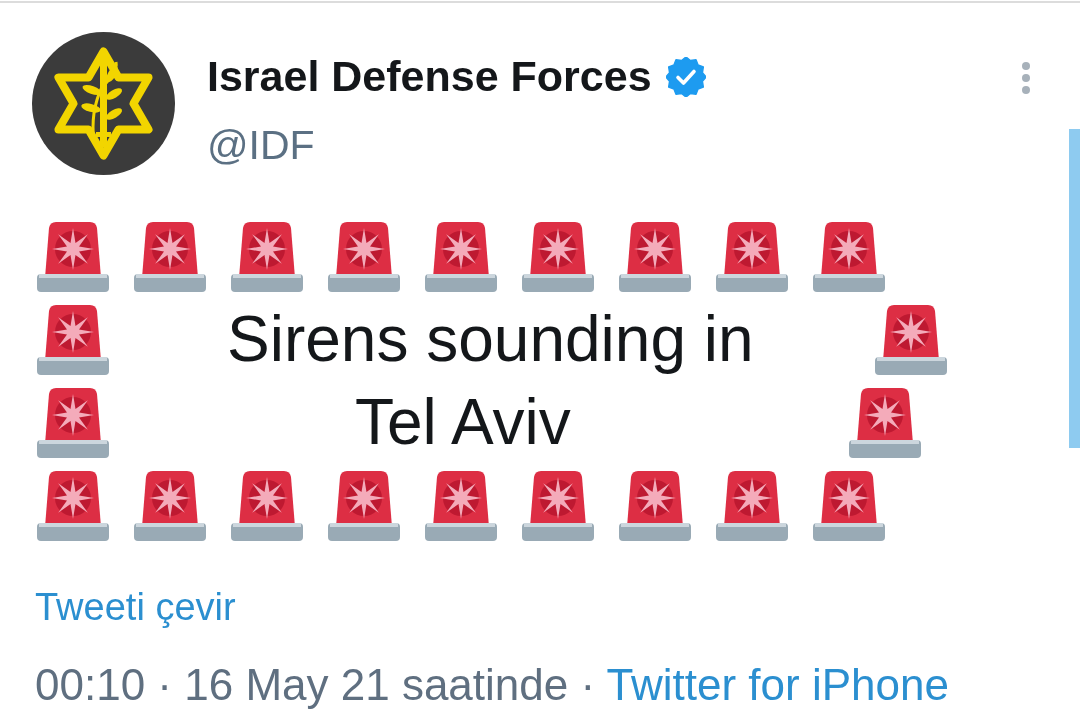 The image size is (1080, 727). What do you see at coordinates (261, 145) in the screenshot?
I see `author-handle: @IDF` at bounding box center [261, 145].